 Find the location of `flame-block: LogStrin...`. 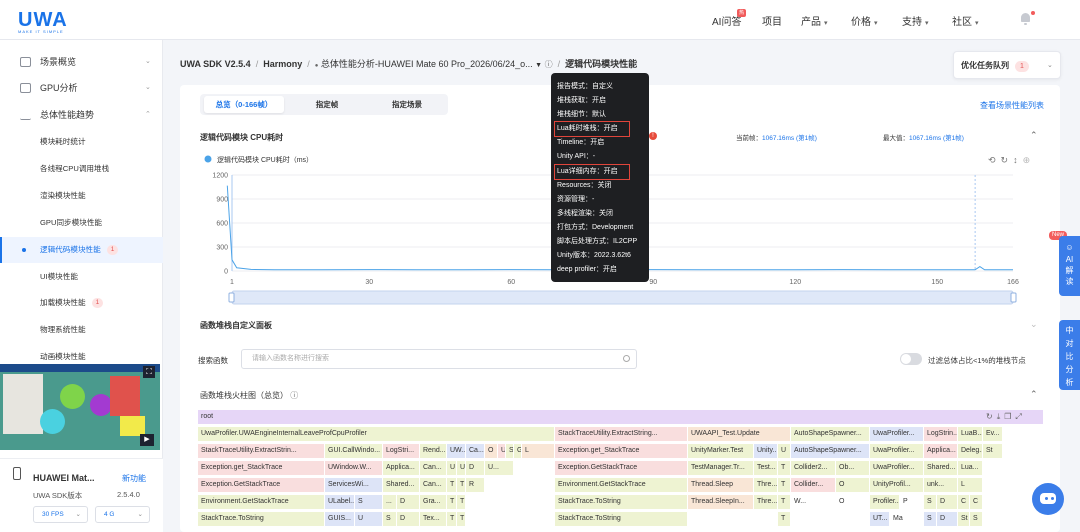

flame-block: LogStrin... is located at coordinates (941, 434).